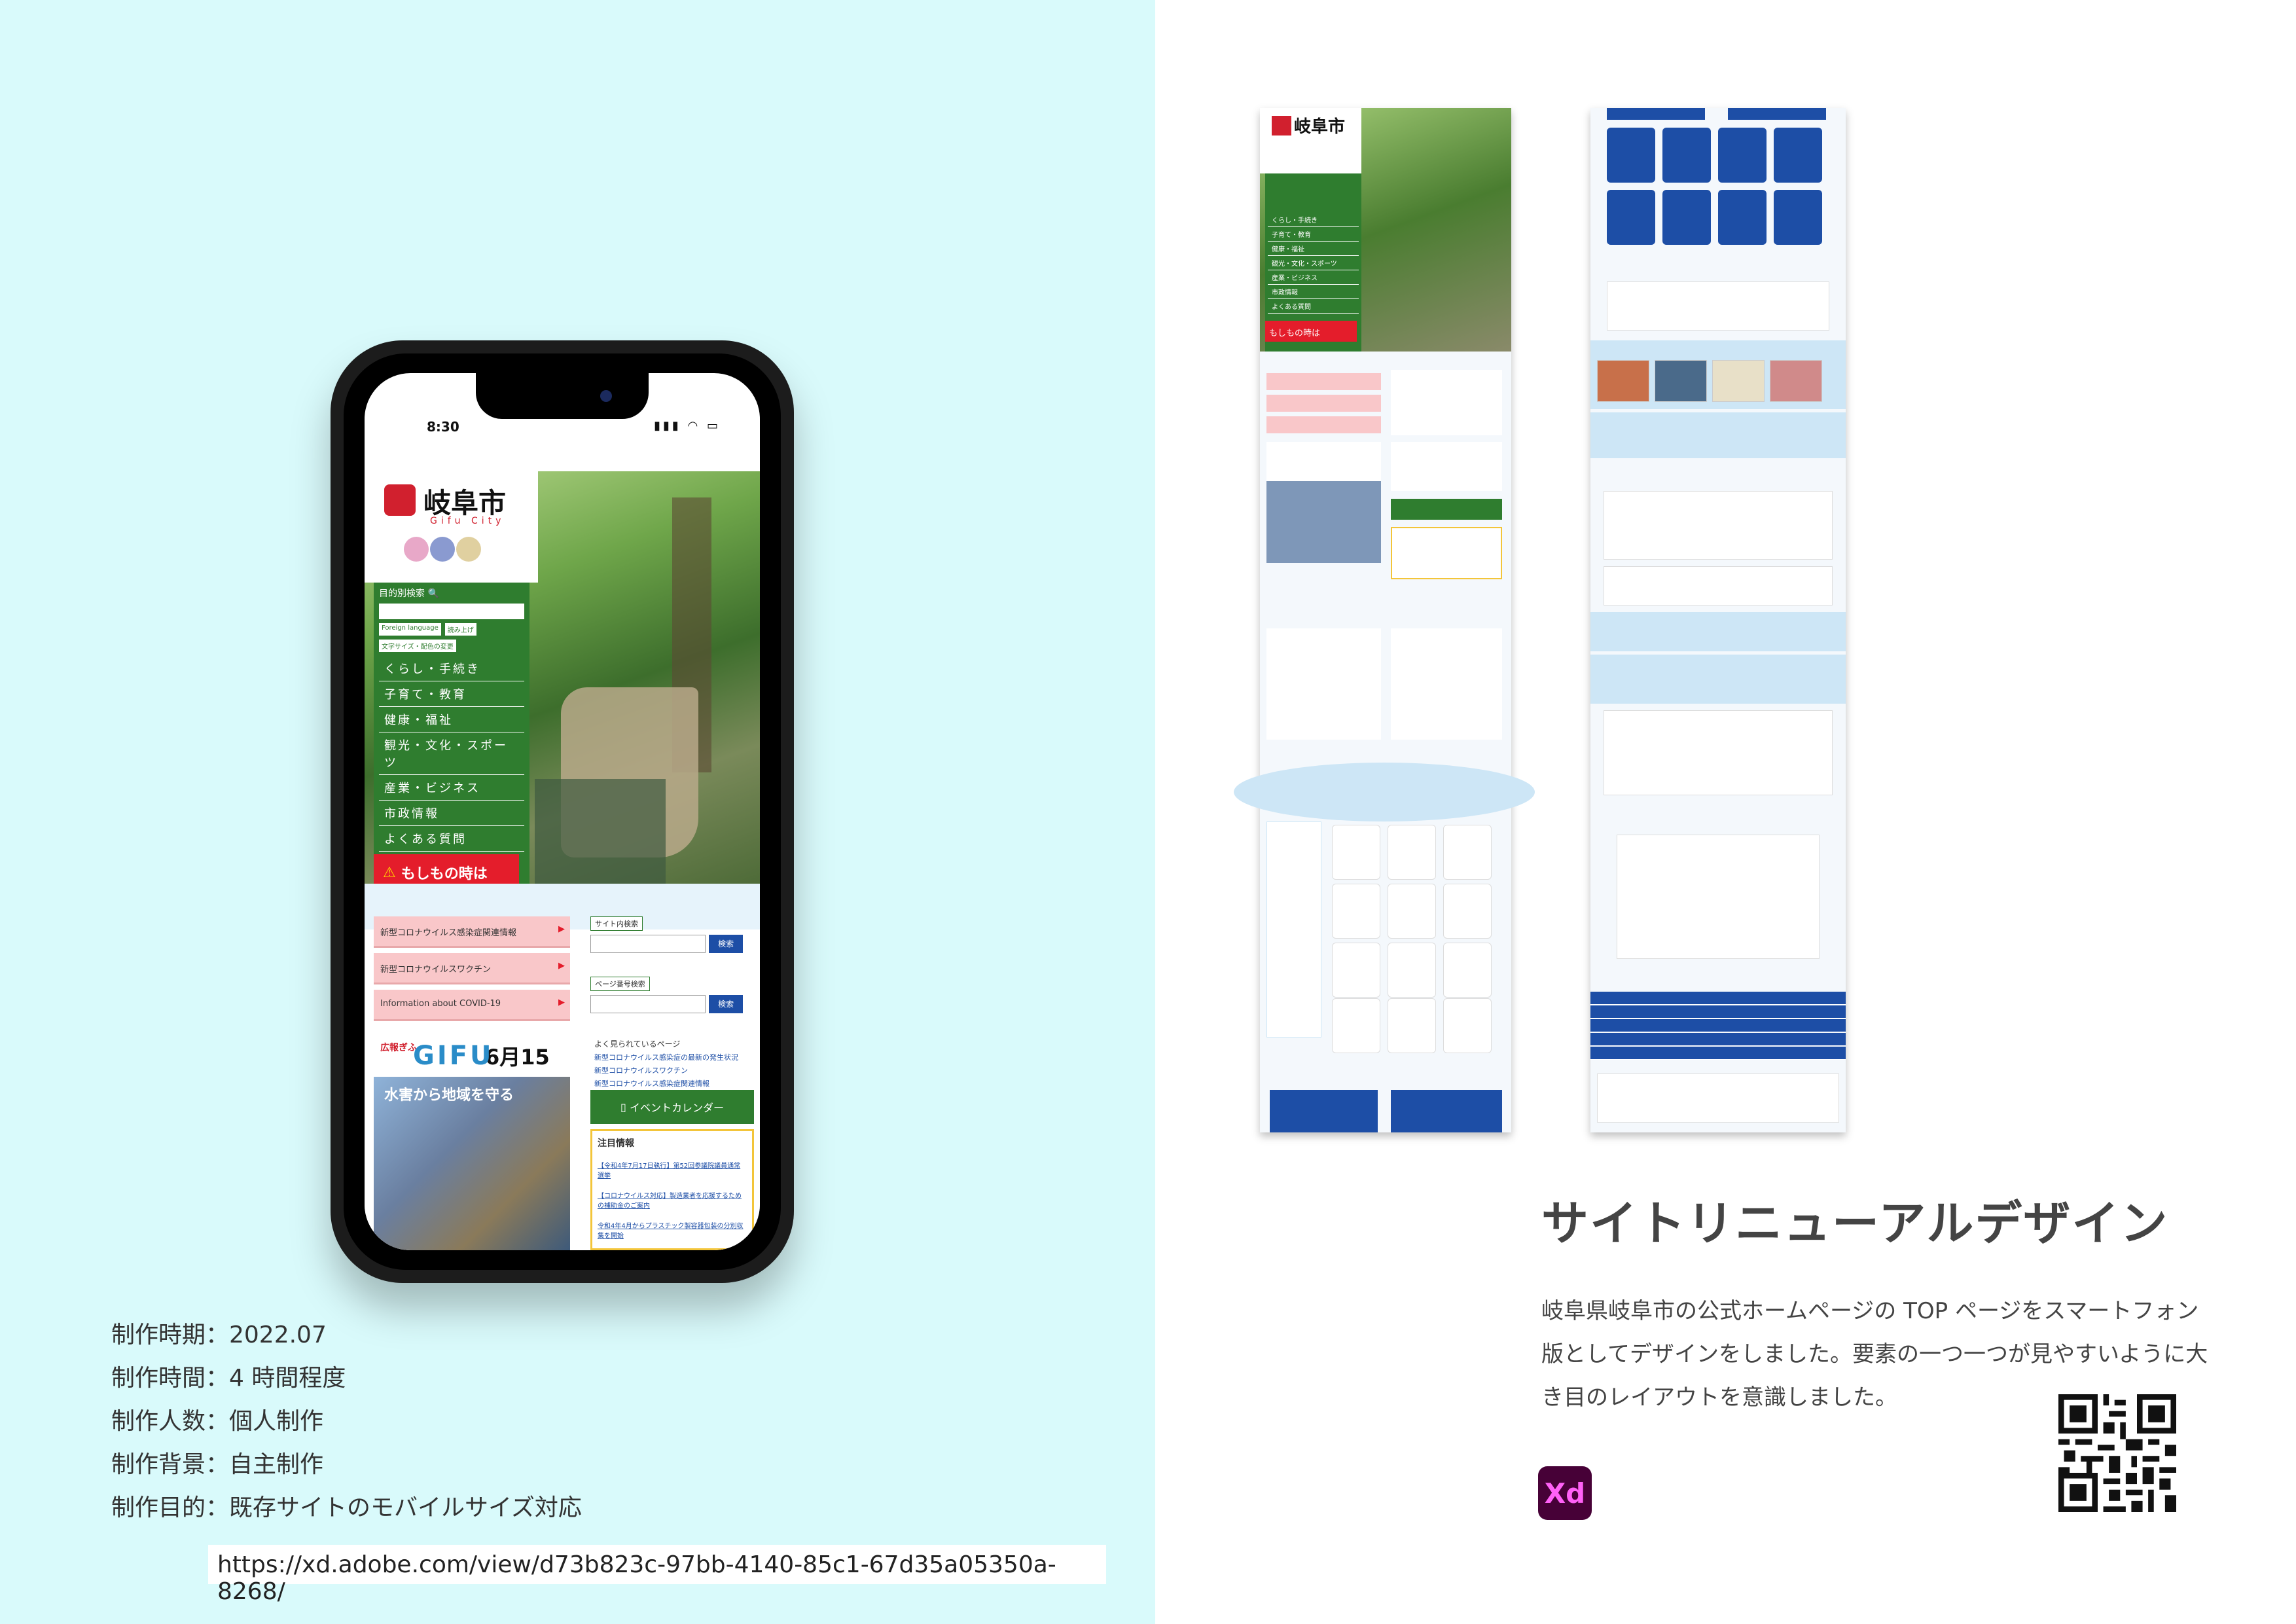  I want to click on page-search-label: ページ番号検索, so click(620, 984).